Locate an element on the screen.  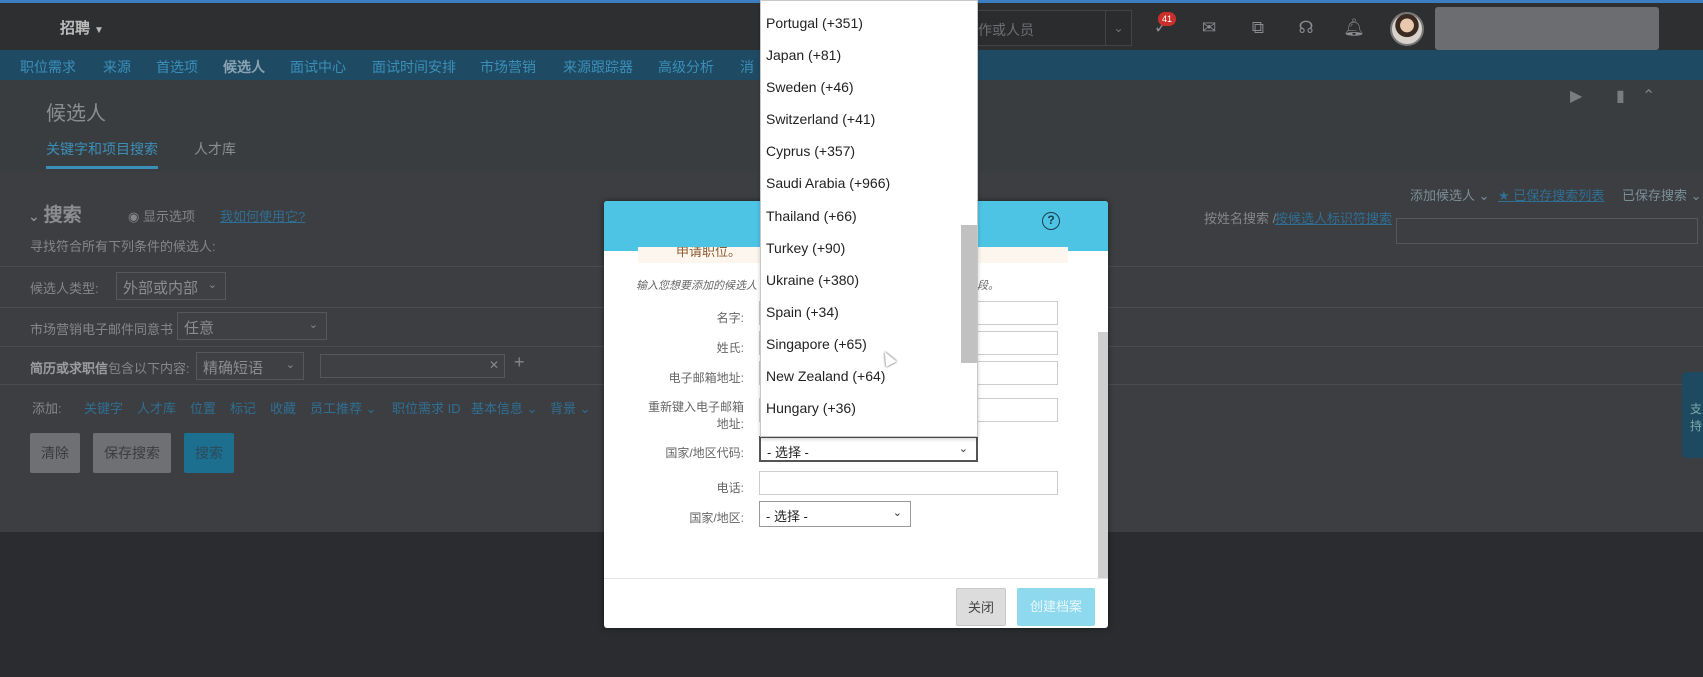
phone-input is located at coordinates (908, 483).